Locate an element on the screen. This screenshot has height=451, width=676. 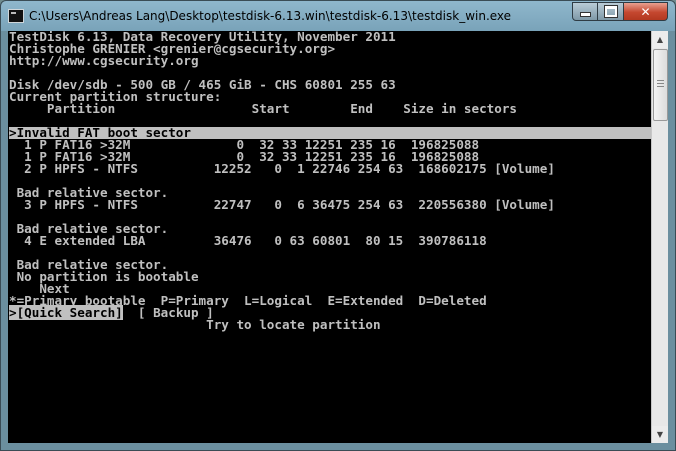
caption-buttons: ✕ is located at coordinates (620, 11).